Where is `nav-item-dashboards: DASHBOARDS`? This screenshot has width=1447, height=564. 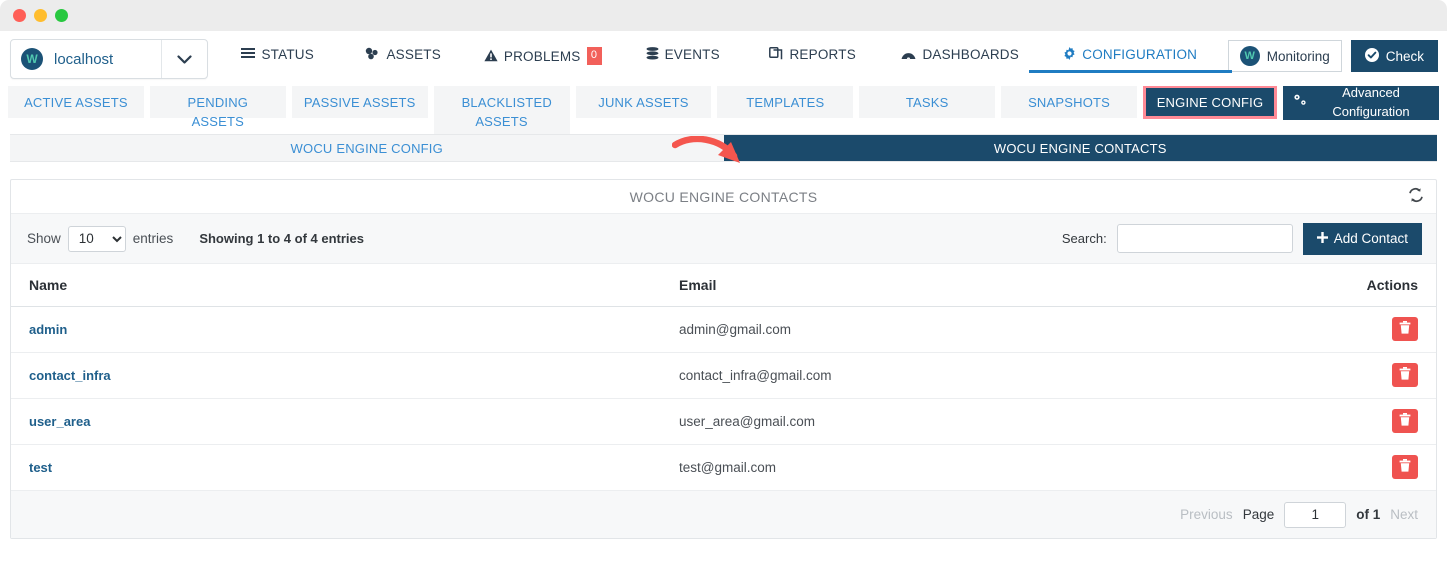 nav-item-dashboards: DASHBOARDS is located at coordinates (960, 60).